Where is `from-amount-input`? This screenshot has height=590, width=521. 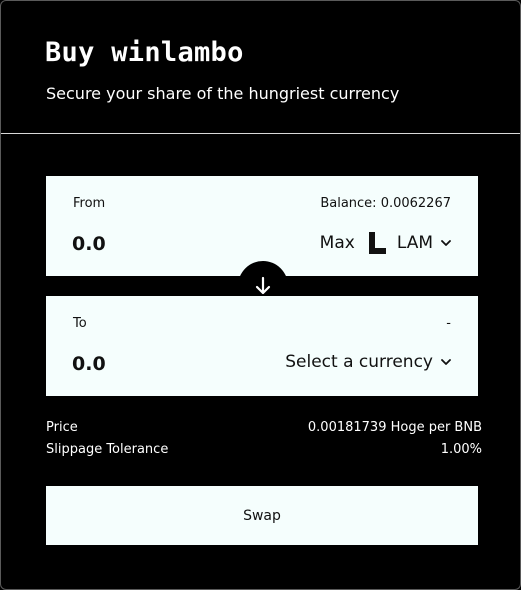
from-amount-input is located at coordinates (142, 244).